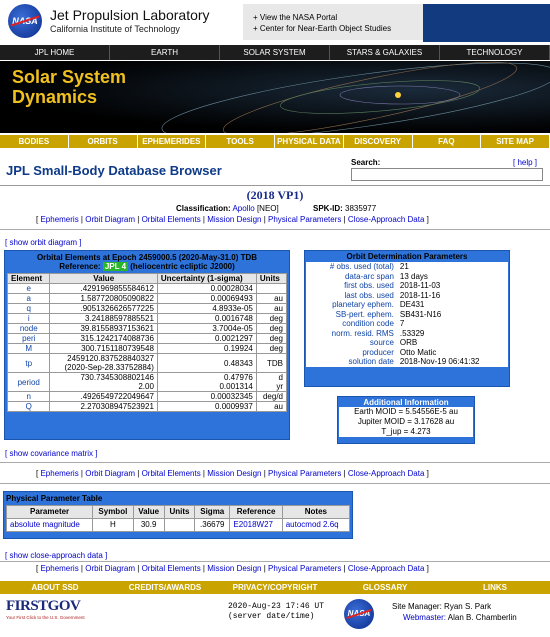 The image size is (550, 637). Describe the element at coordinates (378, 141) in the screenshot. I see `menu-discovery: DISCOVERY` at that location.